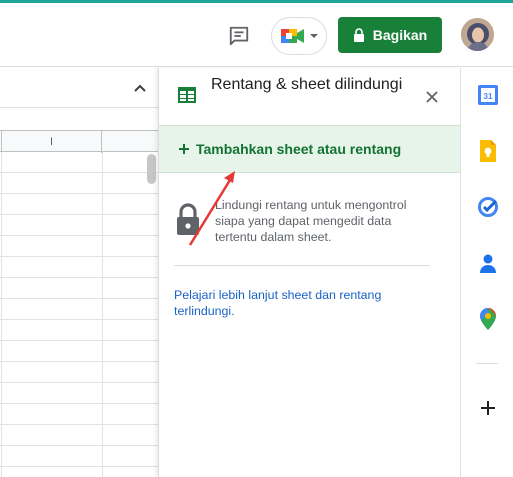 The height and width of the screenshot is (477, 513). I want to click on tasks-icon, so click(488, 207).